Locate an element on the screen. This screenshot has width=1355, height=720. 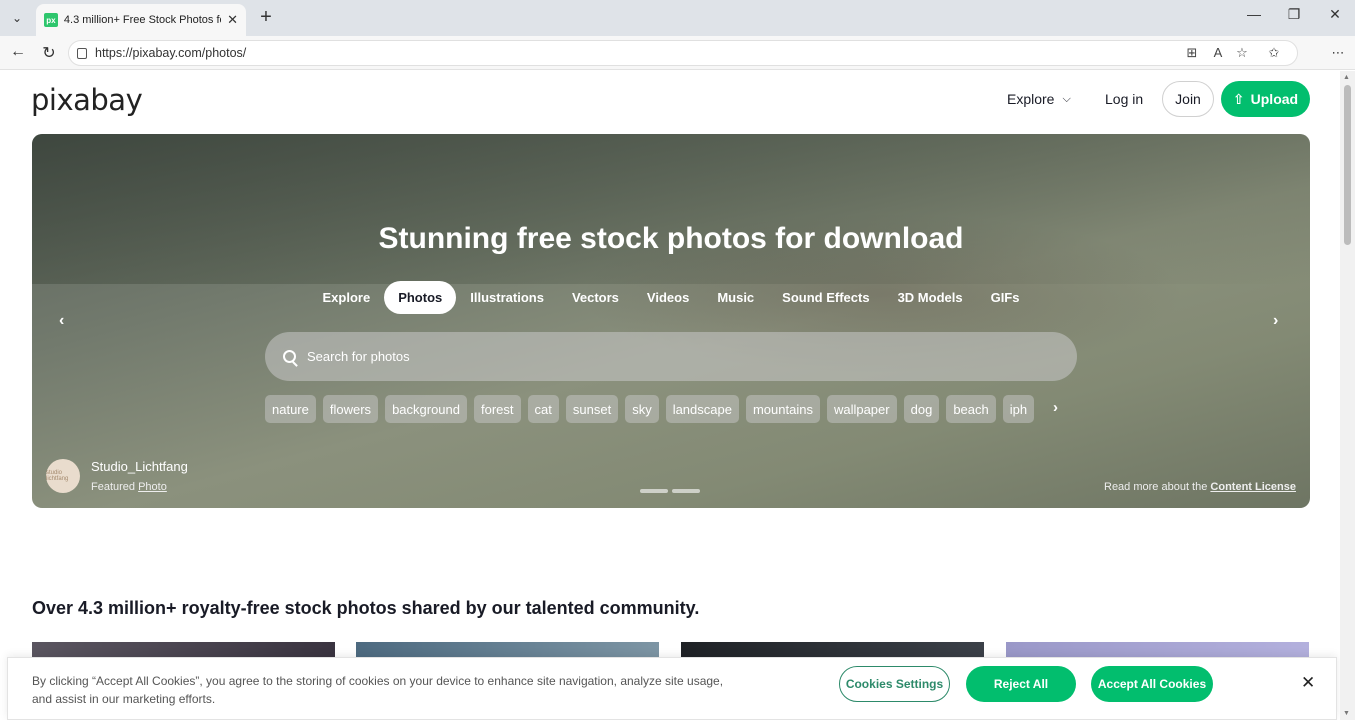
scroll-down-icon: ▼ is located at coordinates (1346, 713).